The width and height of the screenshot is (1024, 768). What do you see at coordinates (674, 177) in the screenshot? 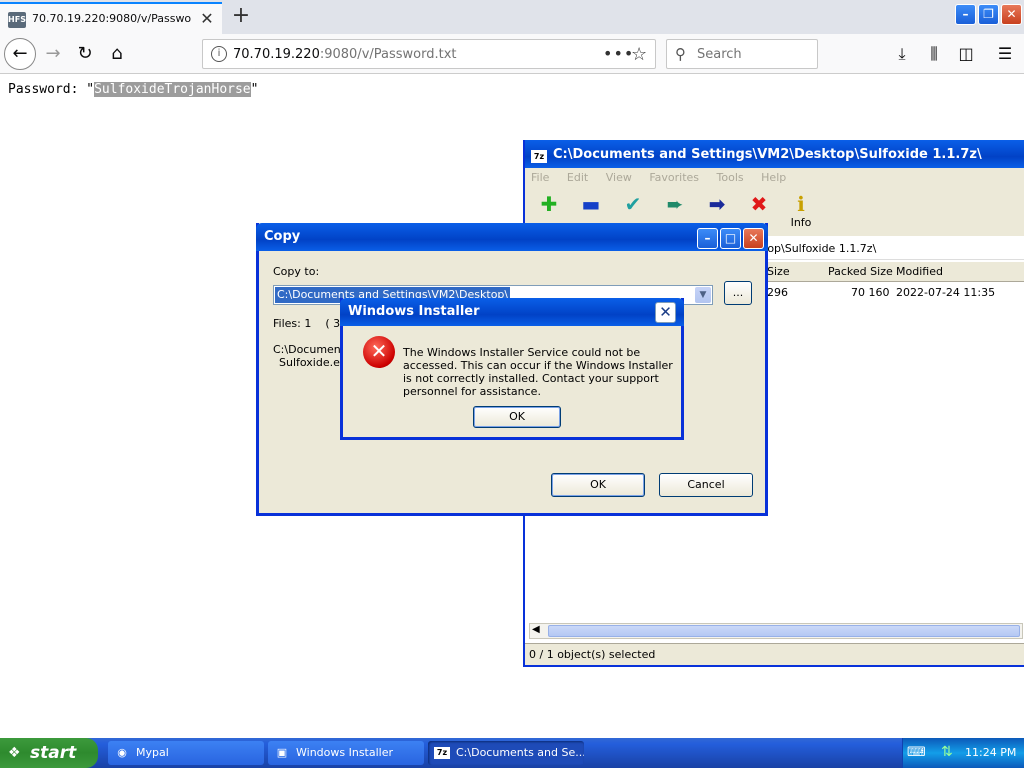
I see `menu-favorites: Favorites` at bounding box center [674, 177].